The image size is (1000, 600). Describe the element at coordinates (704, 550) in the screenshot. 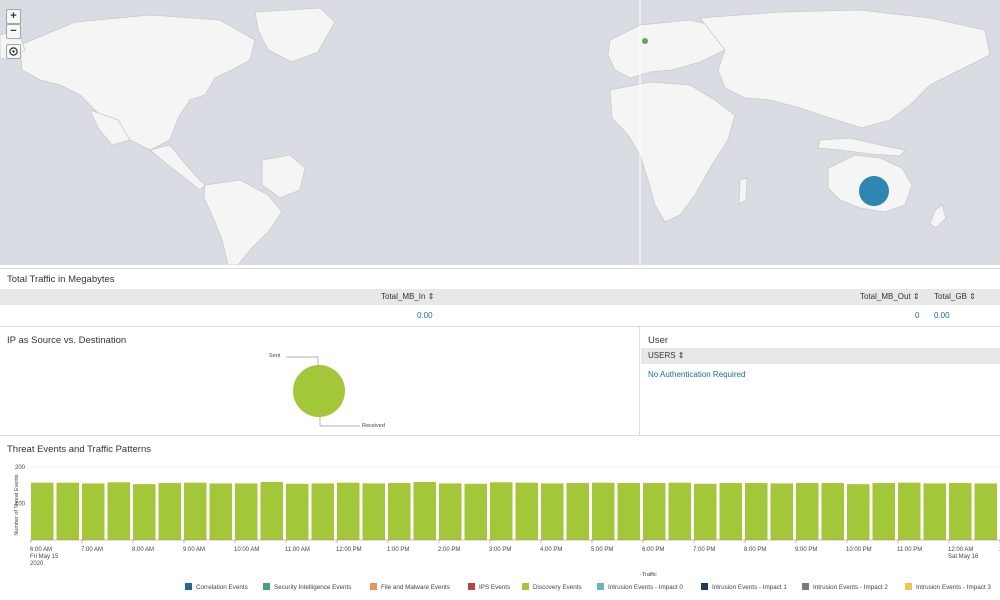

I see `x-tick-label: 7:00 PM` at that location.